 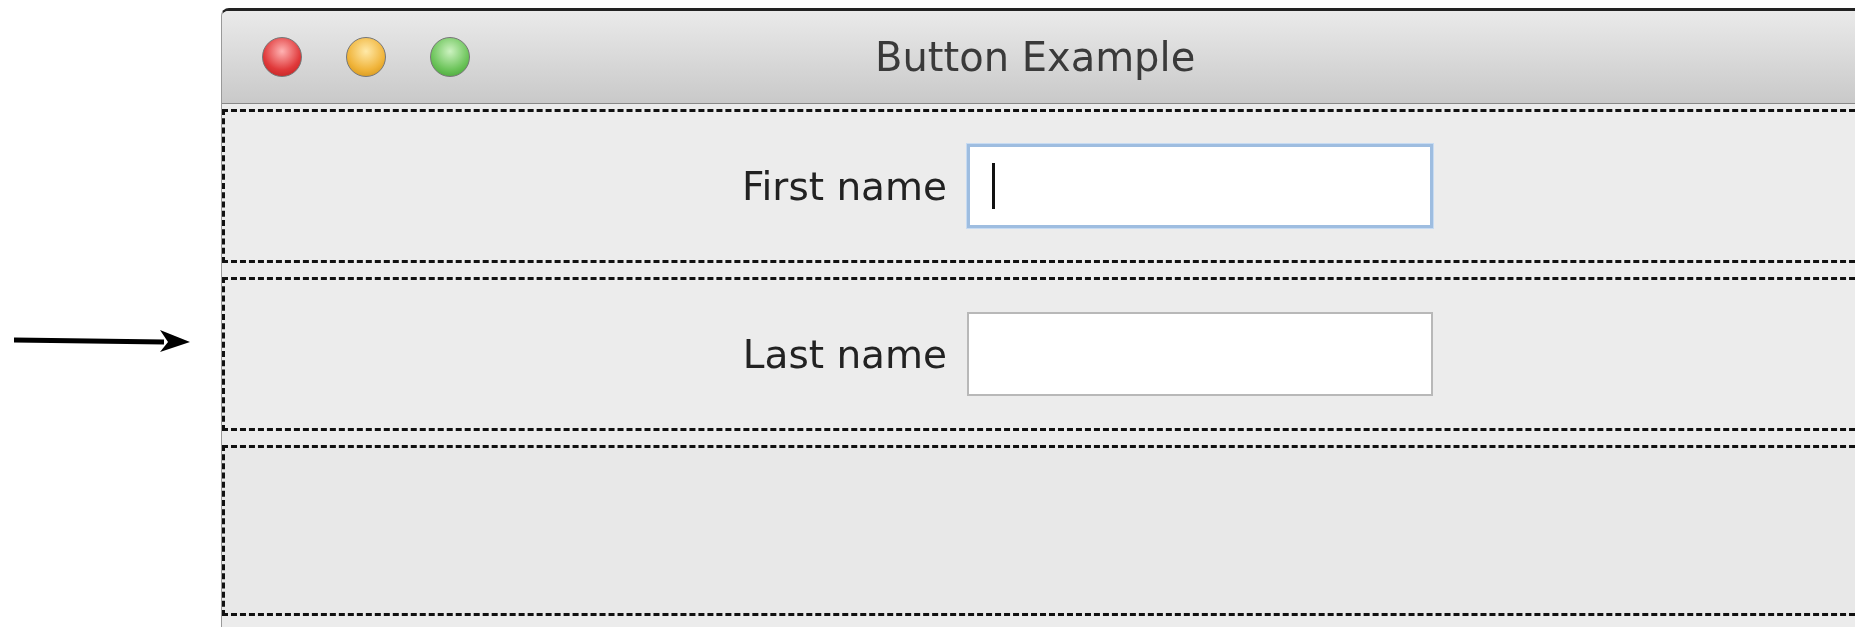 What do you see at coordinates (450, 57) in the screenshot?
I see `zoom-button` at bounding box center [450, 57].